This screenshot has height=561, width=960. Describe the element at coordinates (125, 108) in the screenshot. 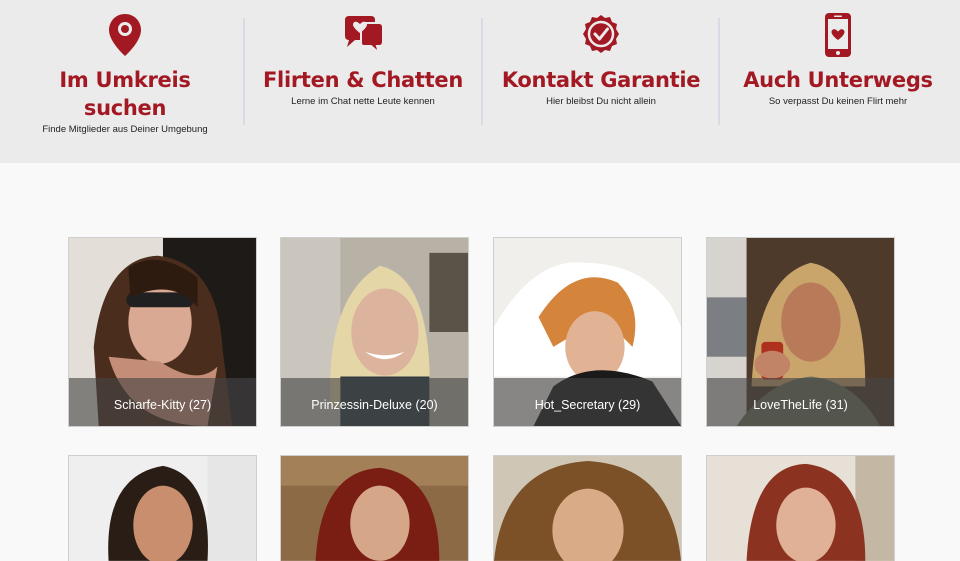

I see `feature-title-line: suchen` at that location.